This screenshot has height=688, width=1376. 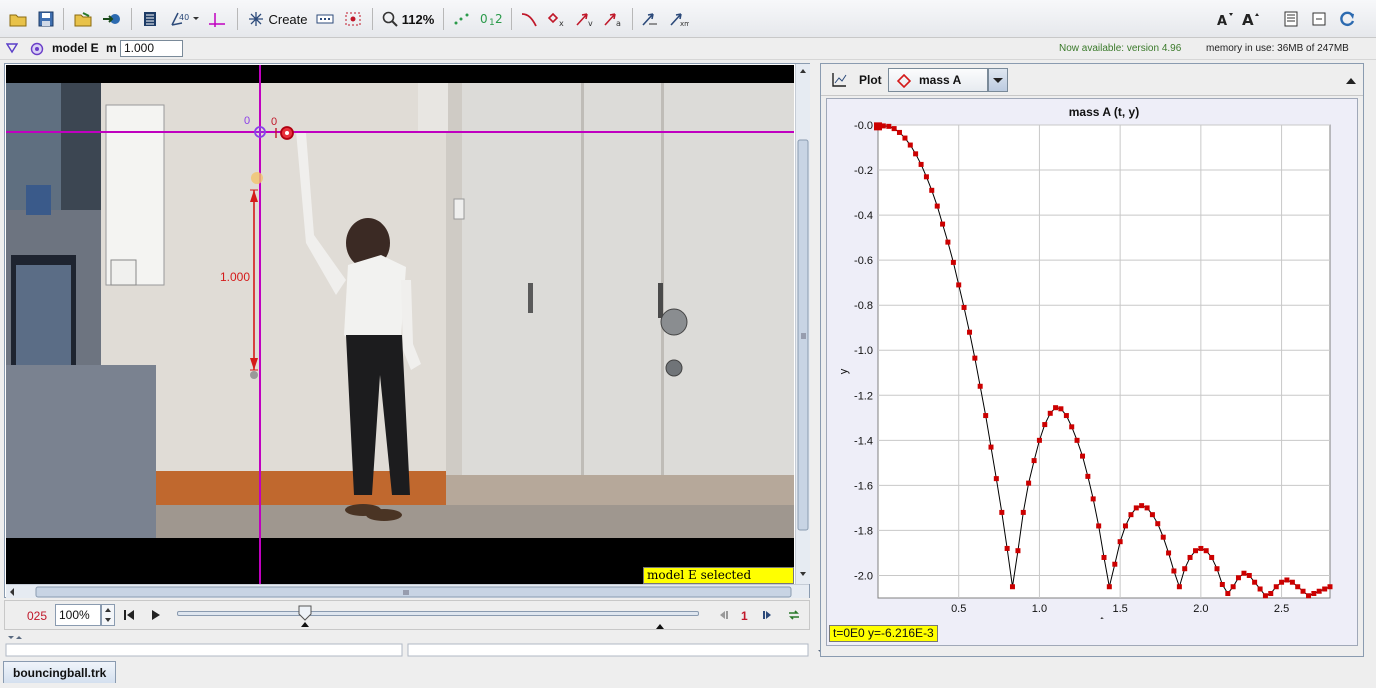 What do you see at coordinates (438, 613) in the screenshot?
I see `frame-slider` at bounding box center [438, 613].